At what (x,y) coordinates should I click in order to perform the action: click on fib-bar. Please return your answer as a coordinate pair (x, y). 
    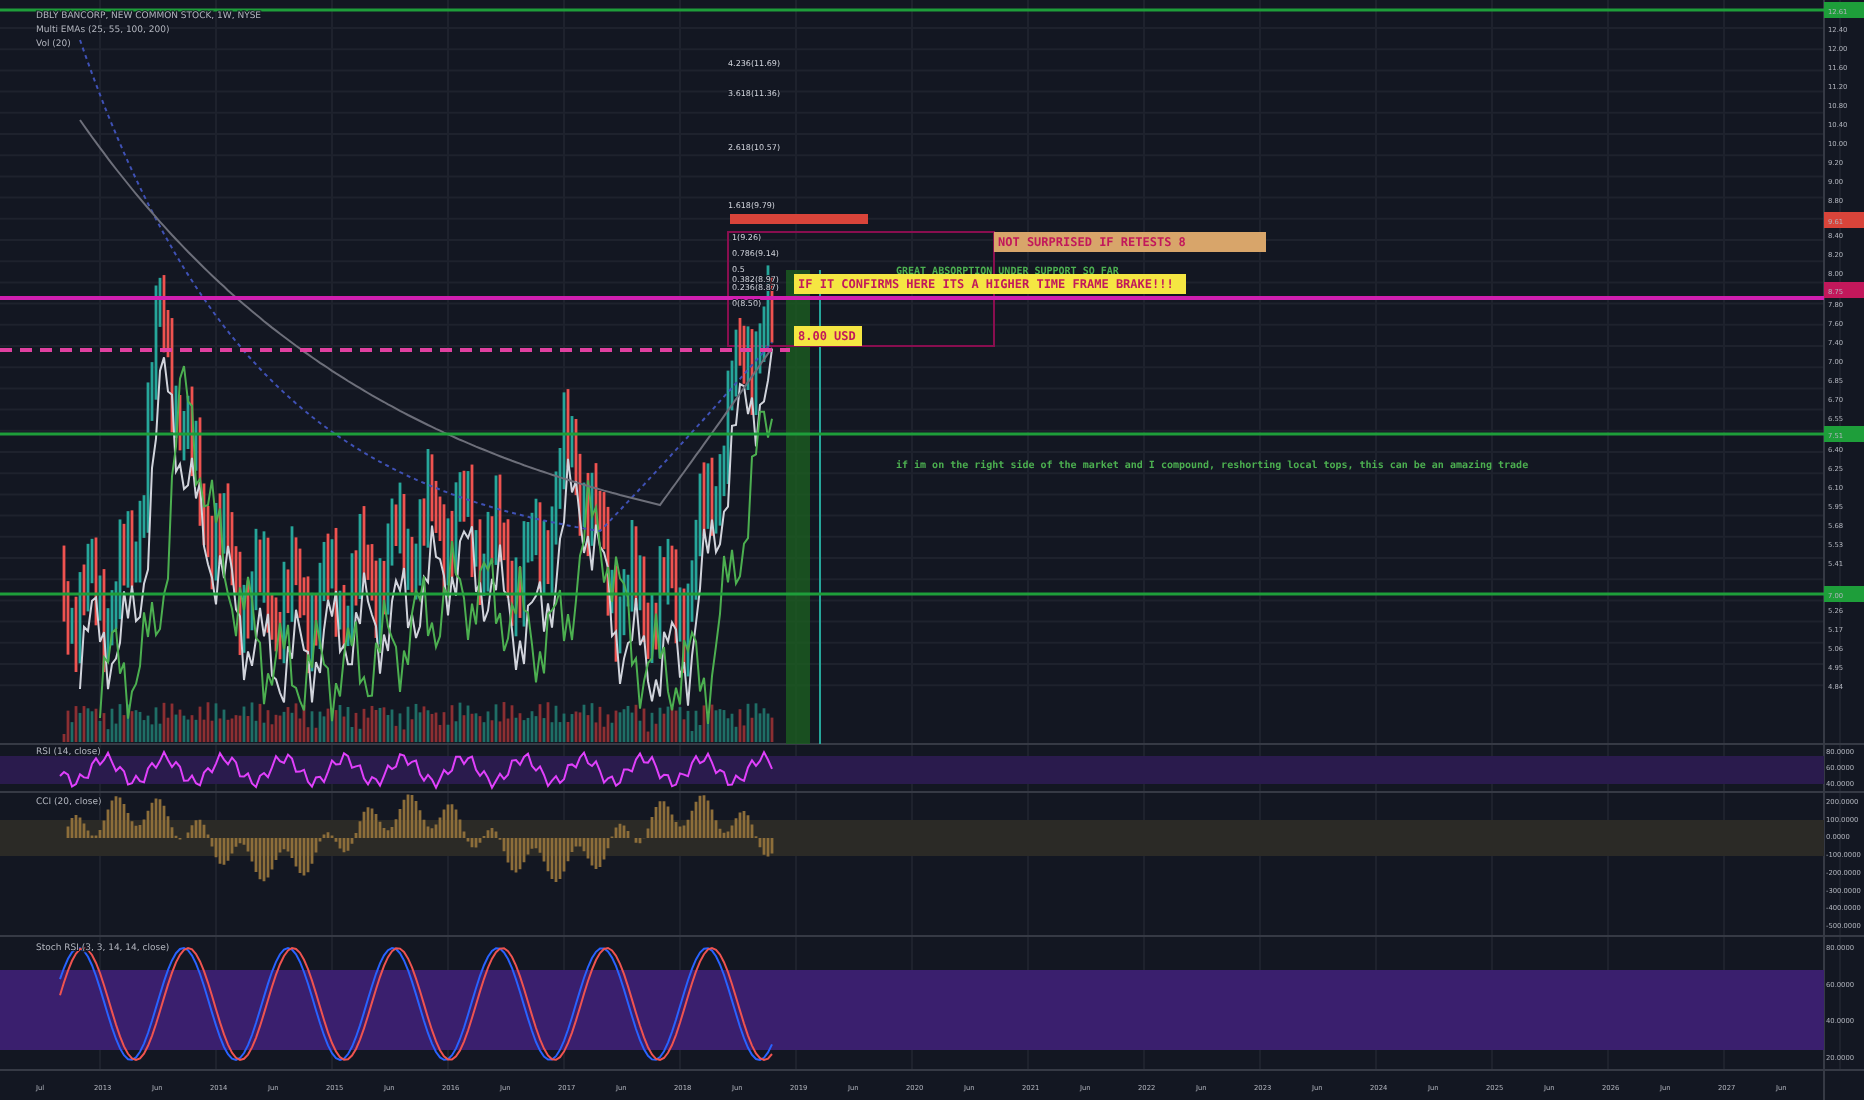
    Looking at the image, I should click on (799, 219).